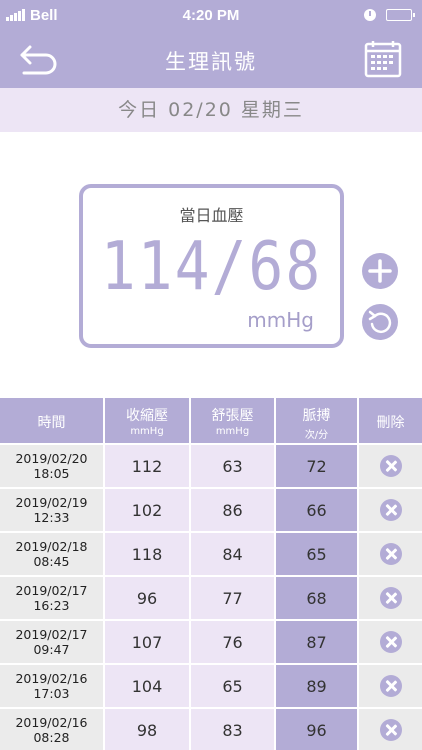  I want to click on row-time: 17:03, so click(51, 693).